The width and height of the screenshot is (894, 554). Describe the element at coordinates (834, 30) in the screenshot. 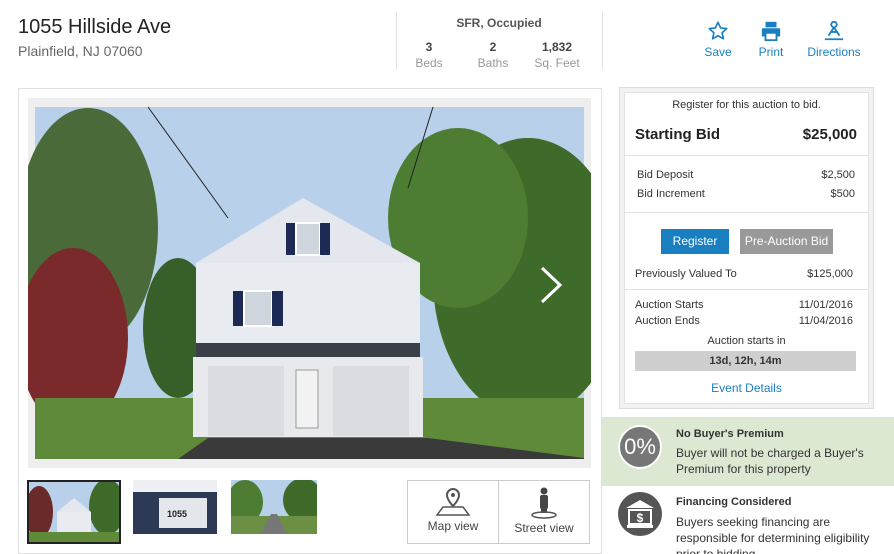

I see `directions-icon` at that location.